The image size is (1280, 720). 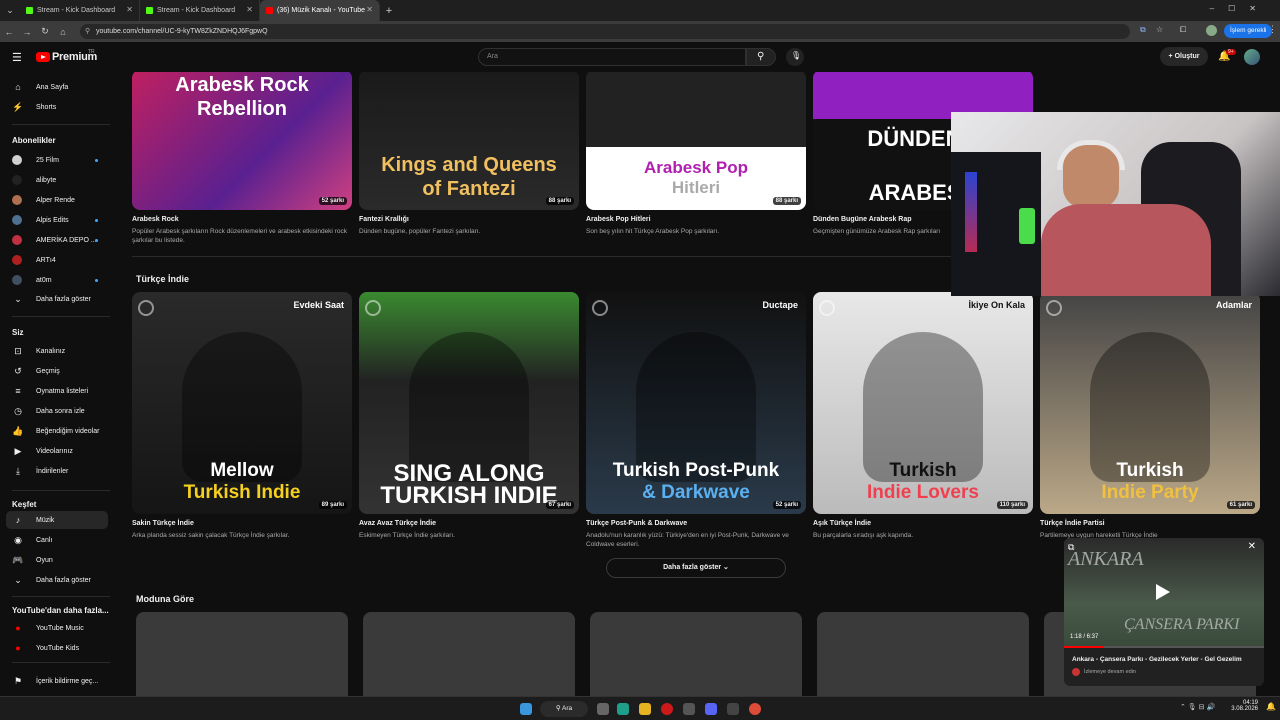 What do you see at coordinates (57, 411) in the screenshot?
I see `sidebar-item-you-3: ◷ Daha sonra izle` at bounding box center [57, 411].